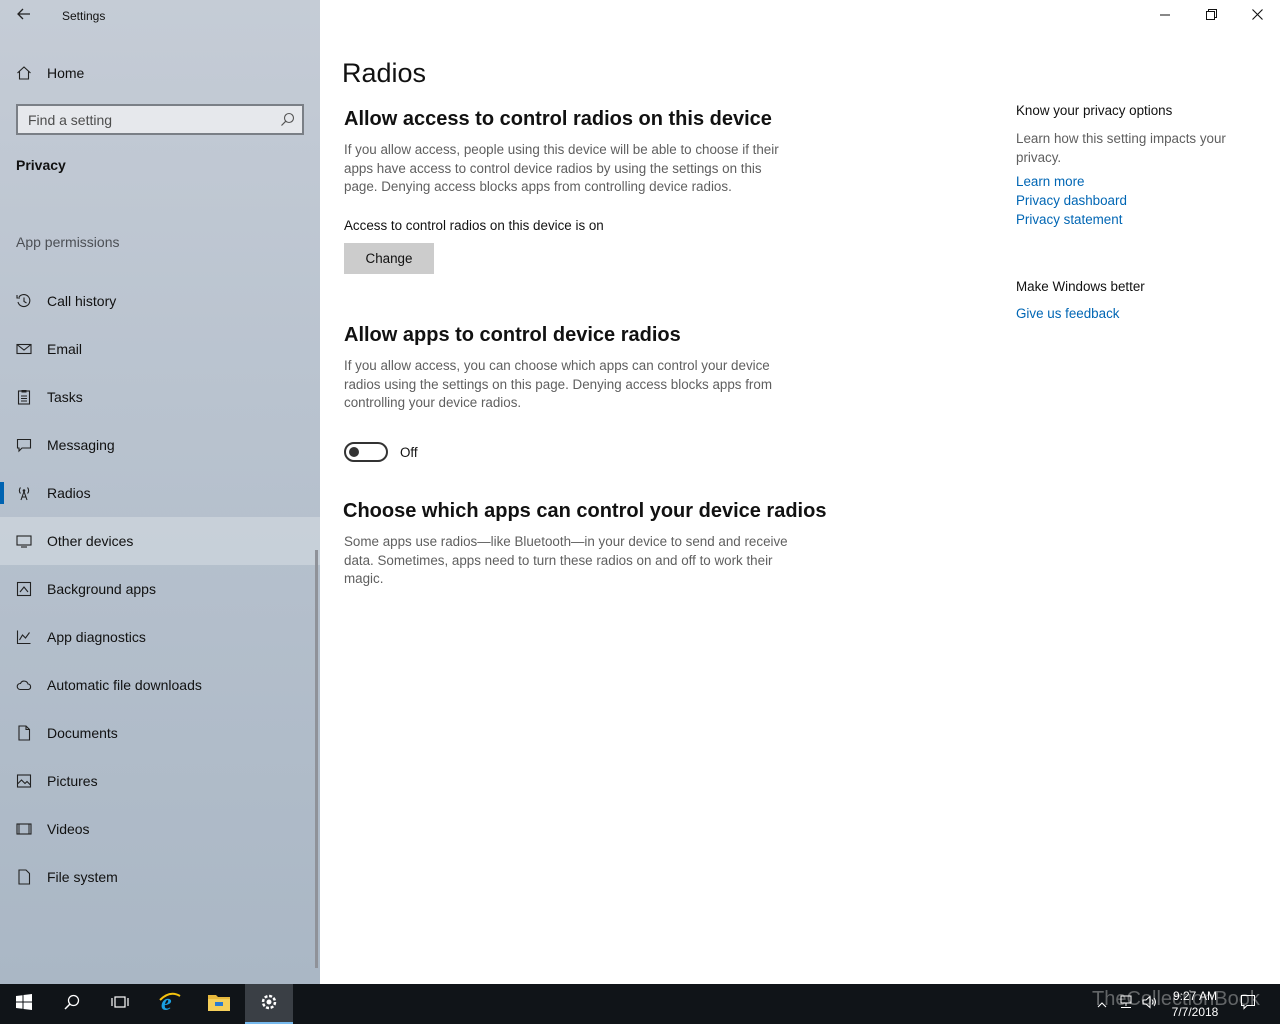 The height and width of the screenshot is (1024, 1280). I want to click on sidebar-item-radios: Radios, so click(160, 493).